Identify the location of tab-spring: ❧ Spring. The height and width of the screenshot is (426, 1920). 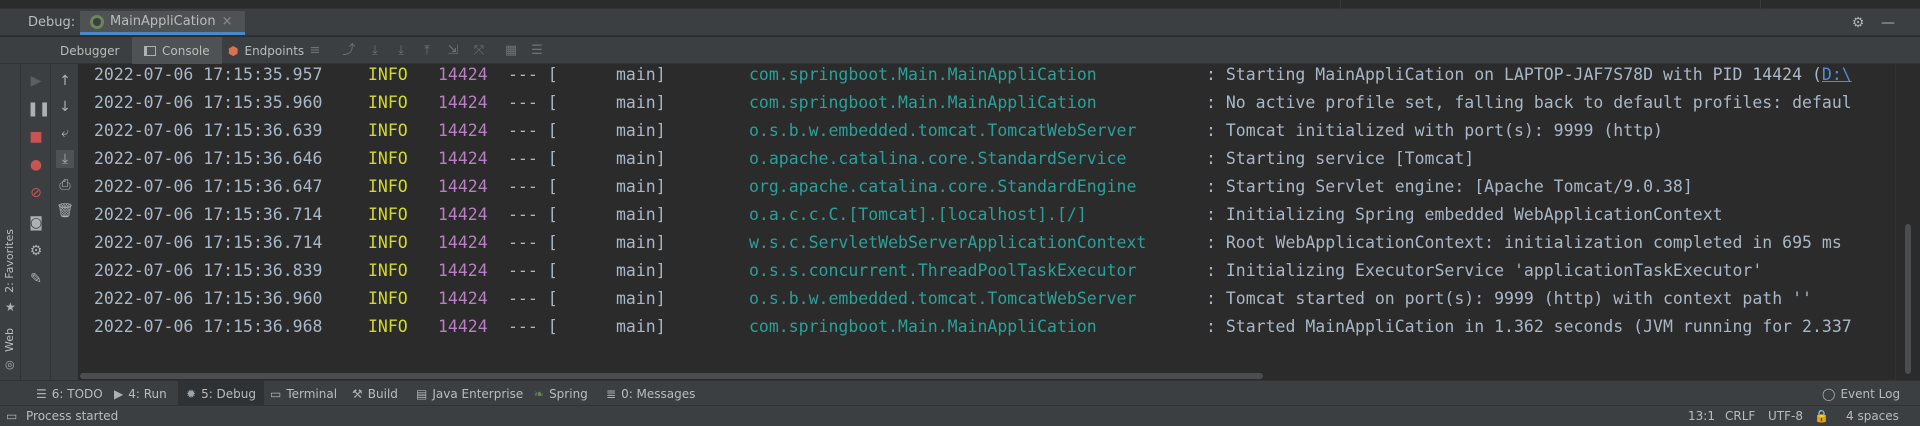
(561, 393).